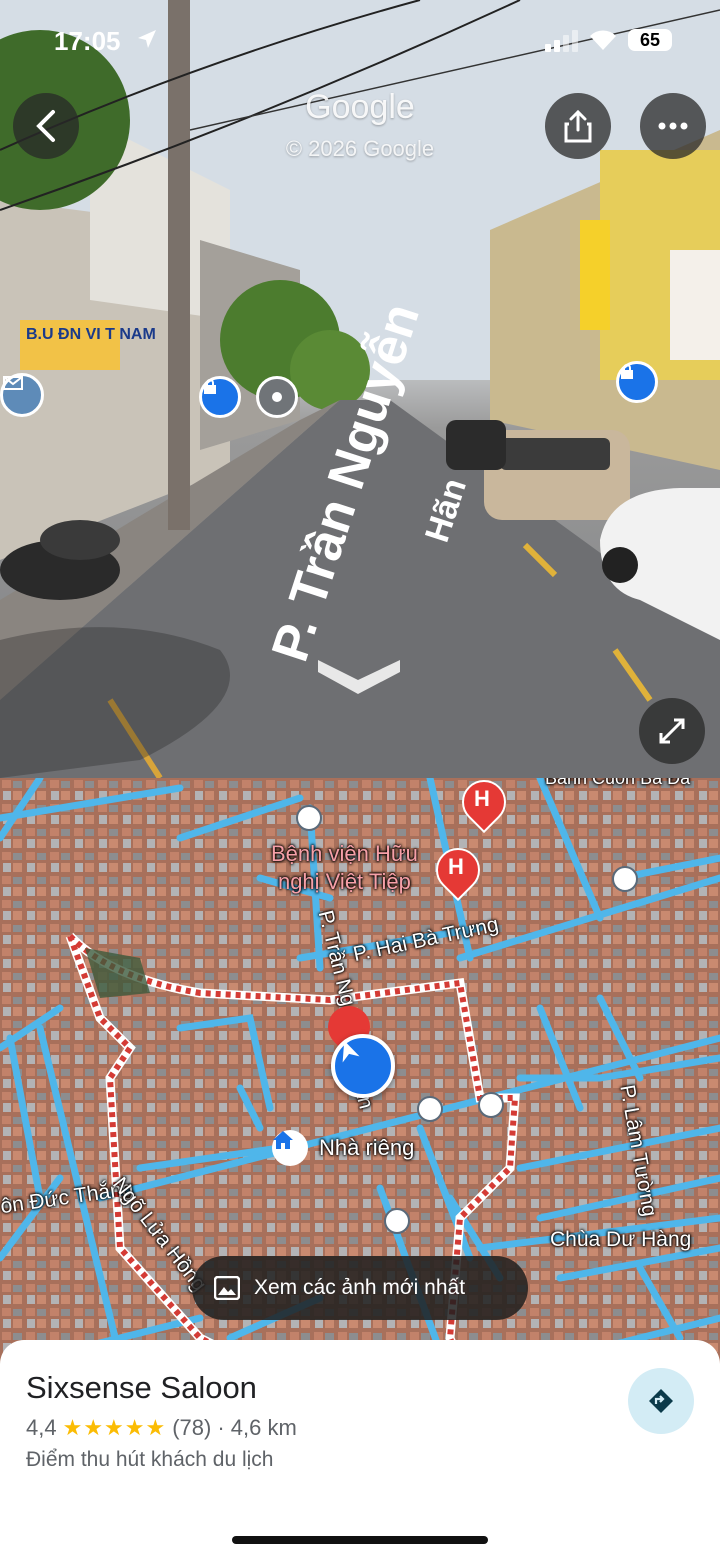  I want to click on latest-photos-button: Xem các ảnh mới nhất, so click(360, 1288).